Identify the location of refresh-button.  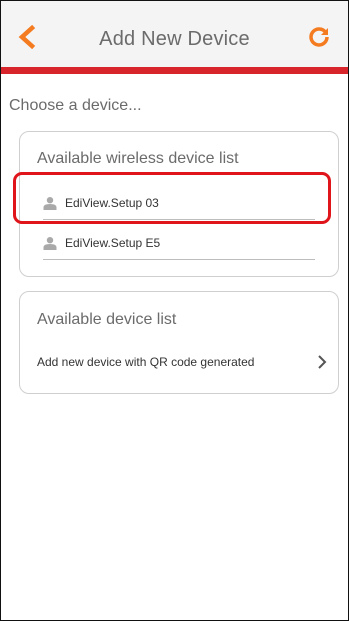
(319, 37).